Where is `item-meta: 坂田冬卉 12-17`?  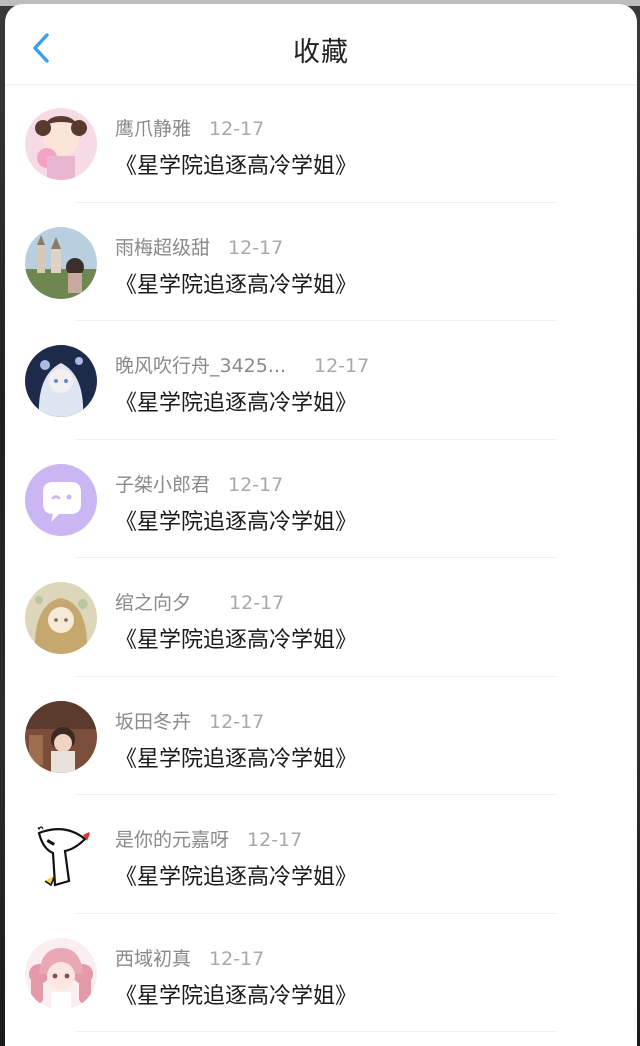
item-meta: 坂田冬卉 12-17 is located at coordinates (189, 720).